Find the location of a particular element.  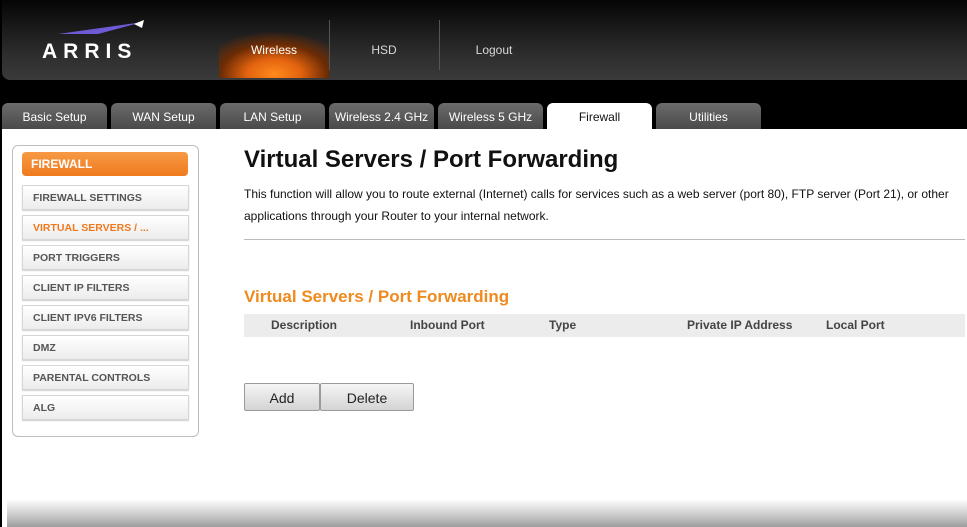

sidebar-item-port-triggers: PORT TRIGGERS is located at coordinates (105, 257).